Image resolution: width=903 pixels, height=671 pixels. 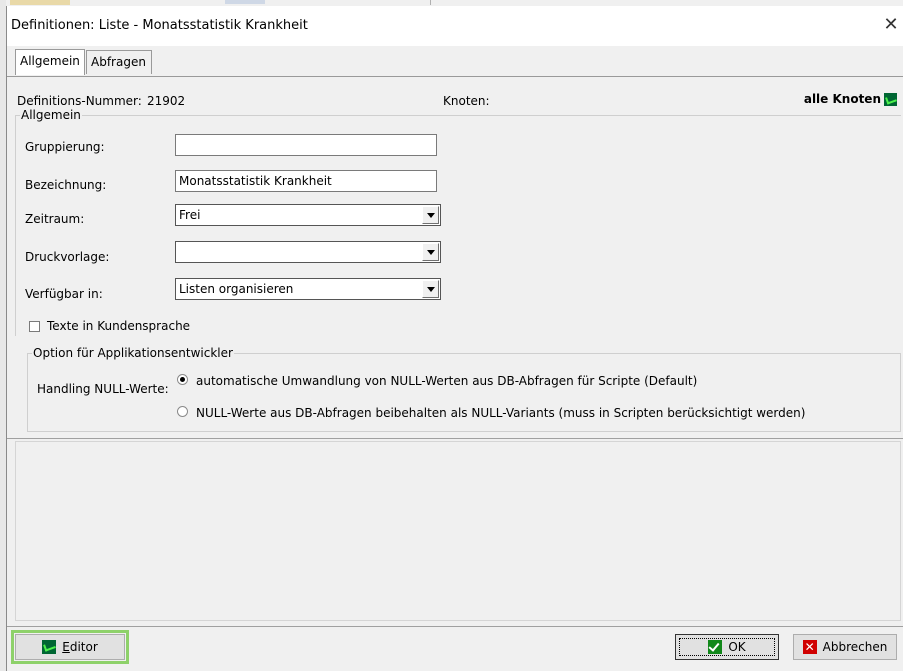 What do you see at coordinates (842, 99) in the screenshot?
I see `knoten-value-text: alle Knoten` at bounding box center [842, 99].